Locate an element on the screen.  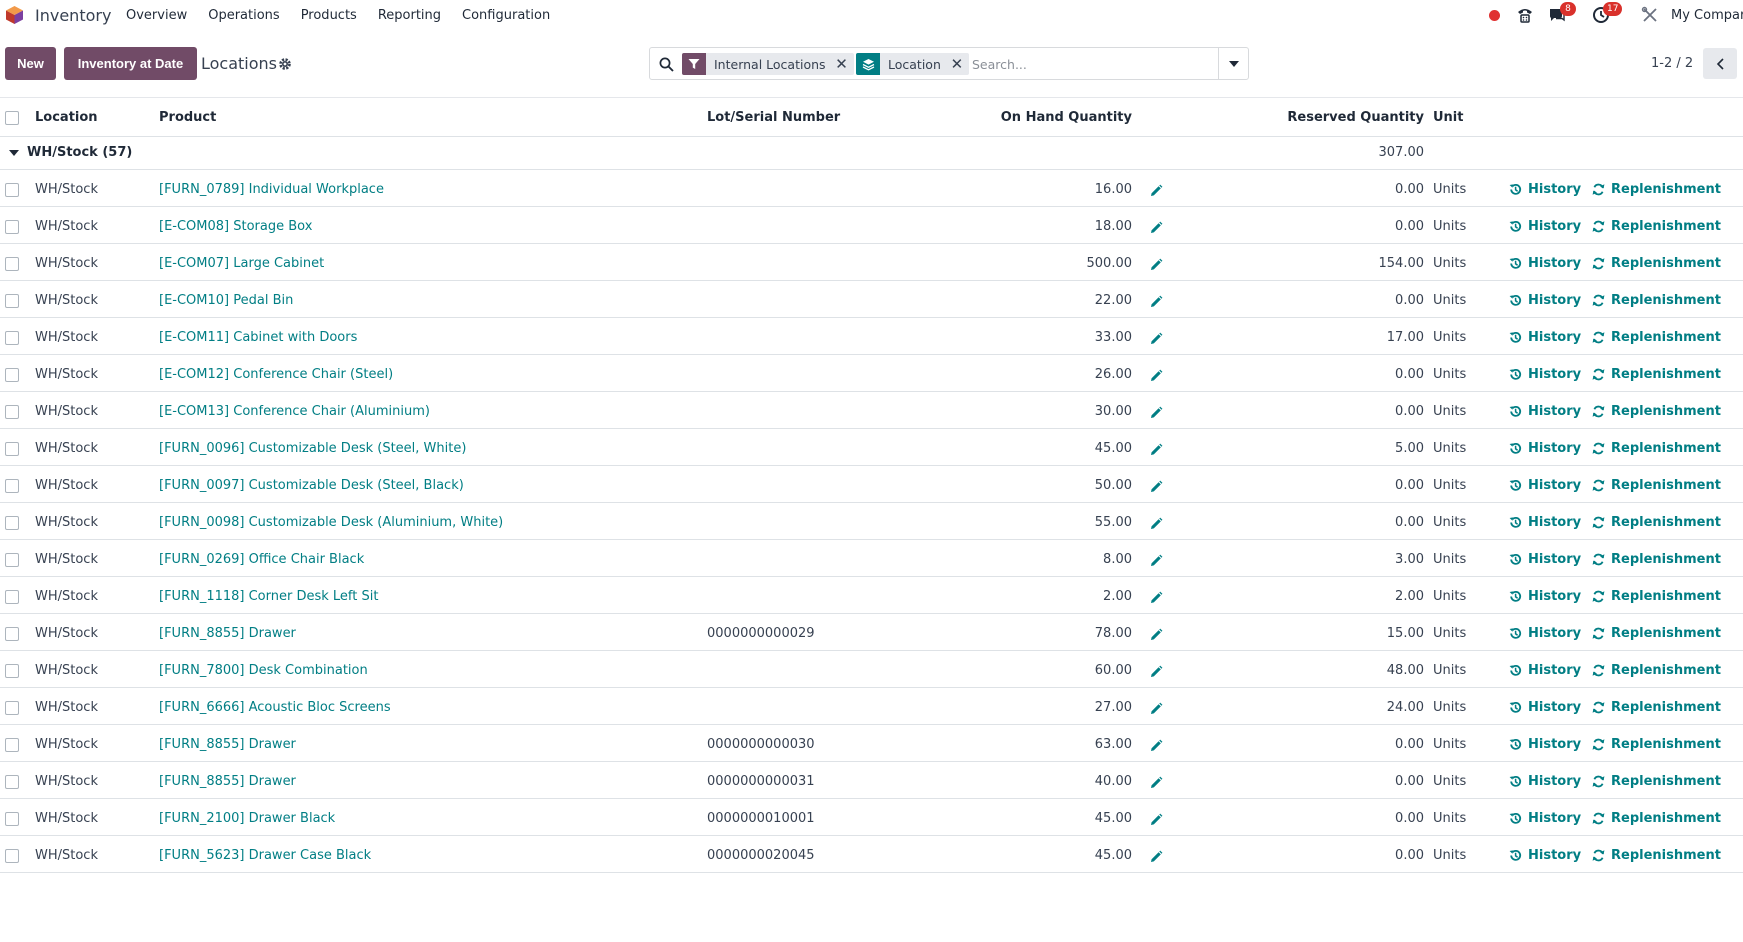
pager-value: 1-2 / 2 is located at coordinates (1672, 63).